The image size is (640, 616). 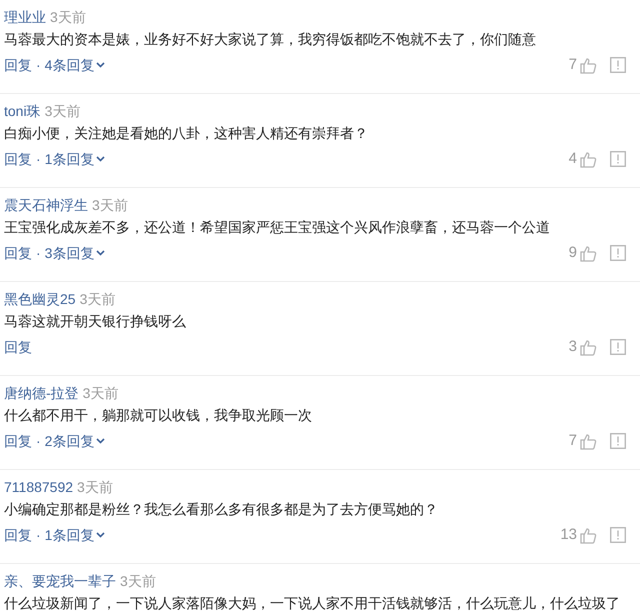 I want to click on like-count: 13, so click(x=568, y=535).